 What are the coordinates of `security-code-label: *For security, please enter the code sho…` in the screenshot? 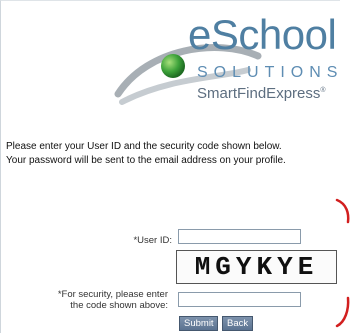 It's located at (98, 300).